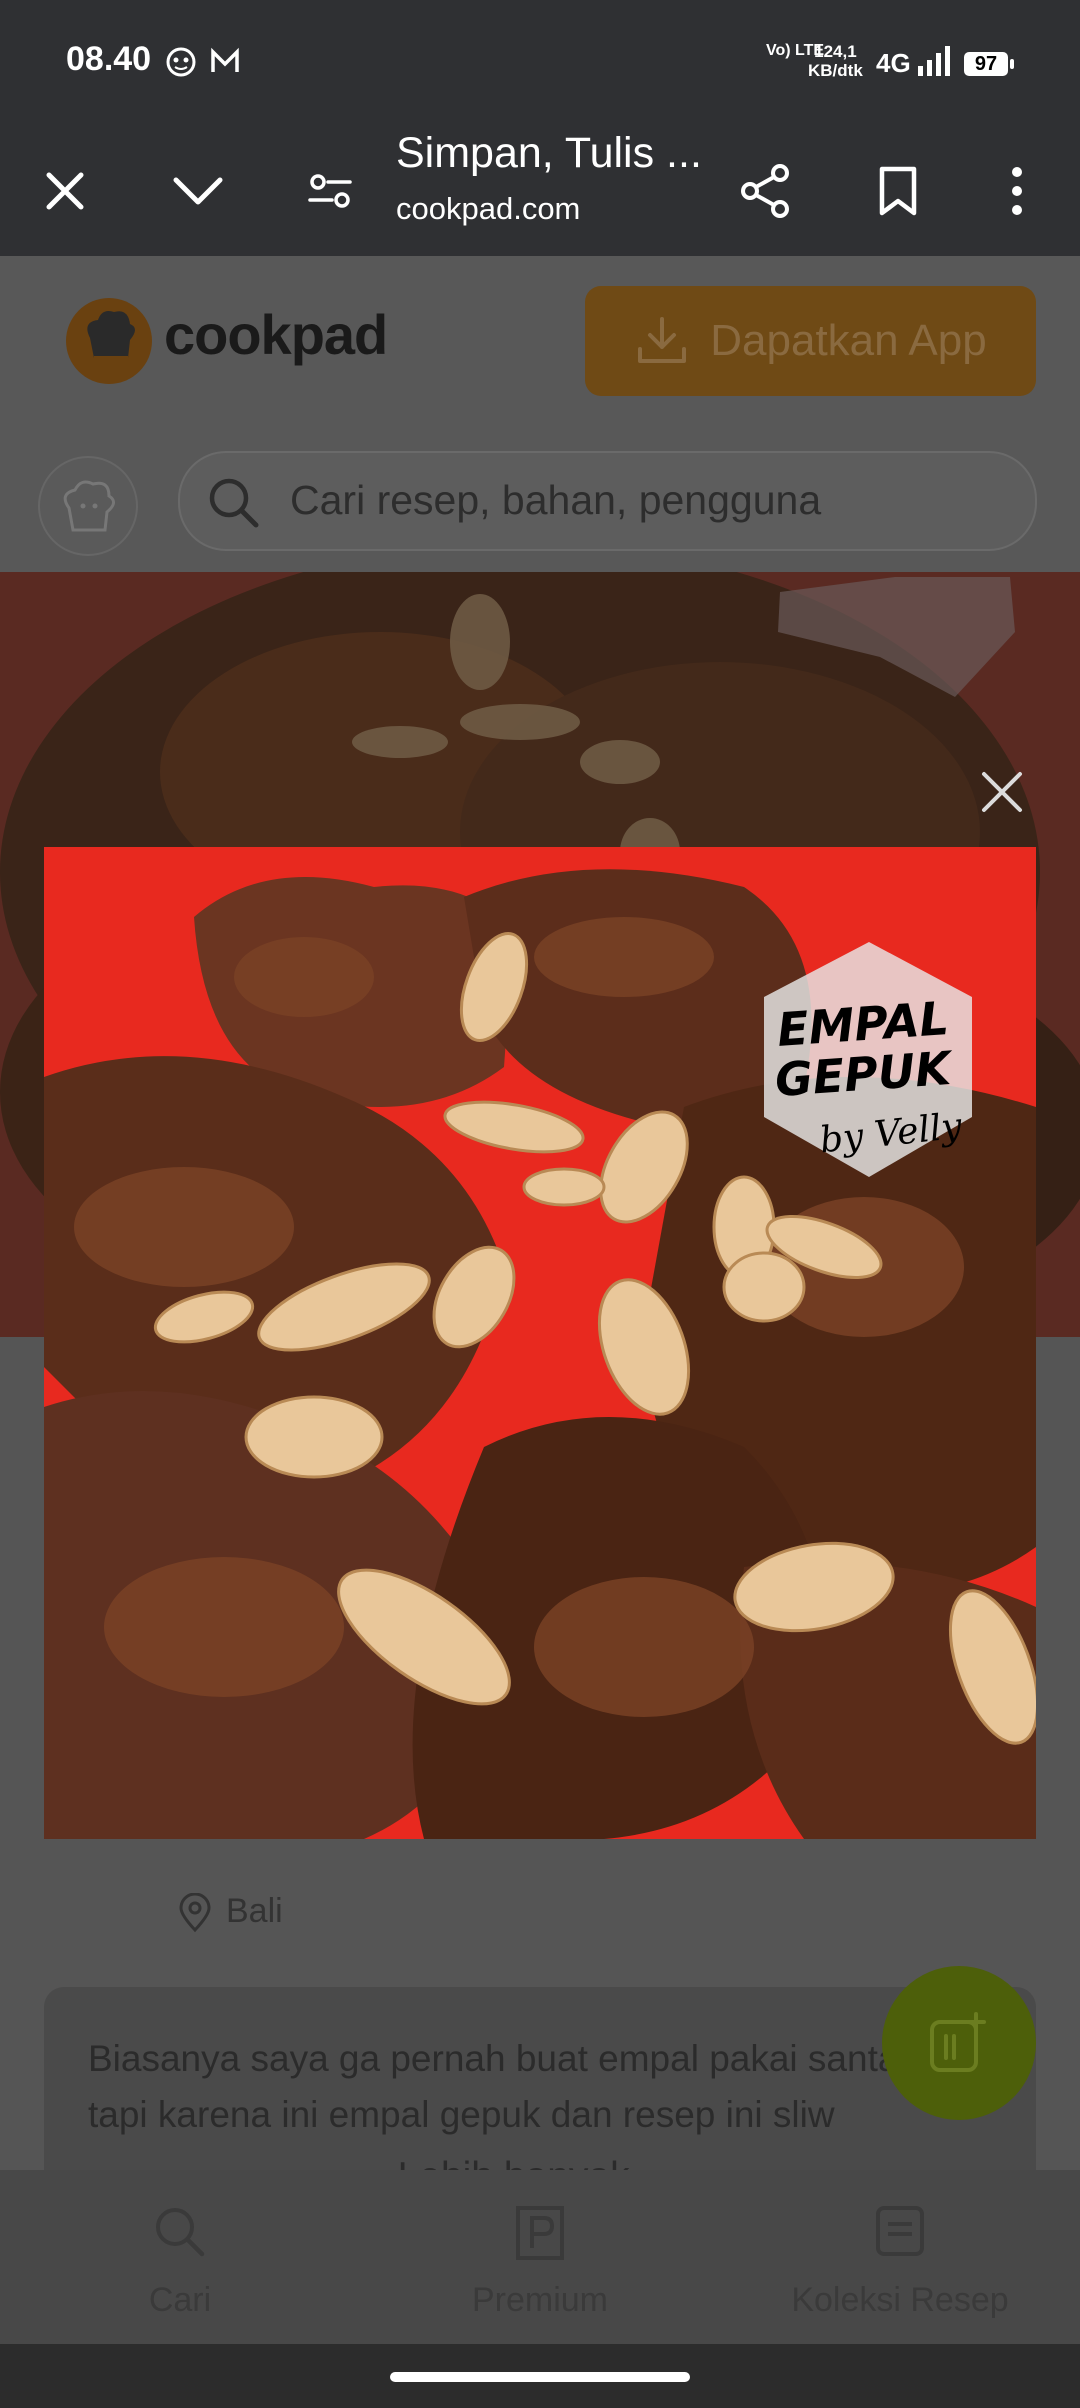 Image resolution: width=1080 pixels, height=2408 pixels. Describe the element at coordinates (540, 2300) in the screenshot. I see `nav-premium-label: Premium` at that location.